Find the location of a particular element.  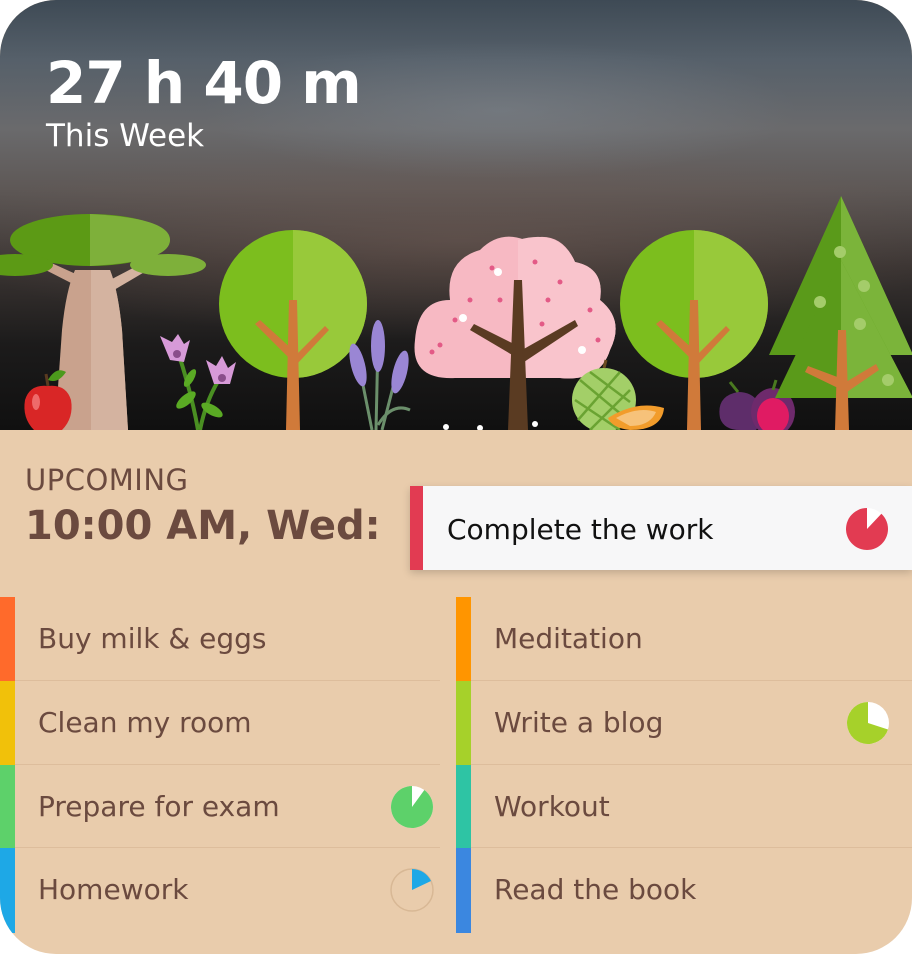

task-label: Workout is located at coordinates (552, 806).